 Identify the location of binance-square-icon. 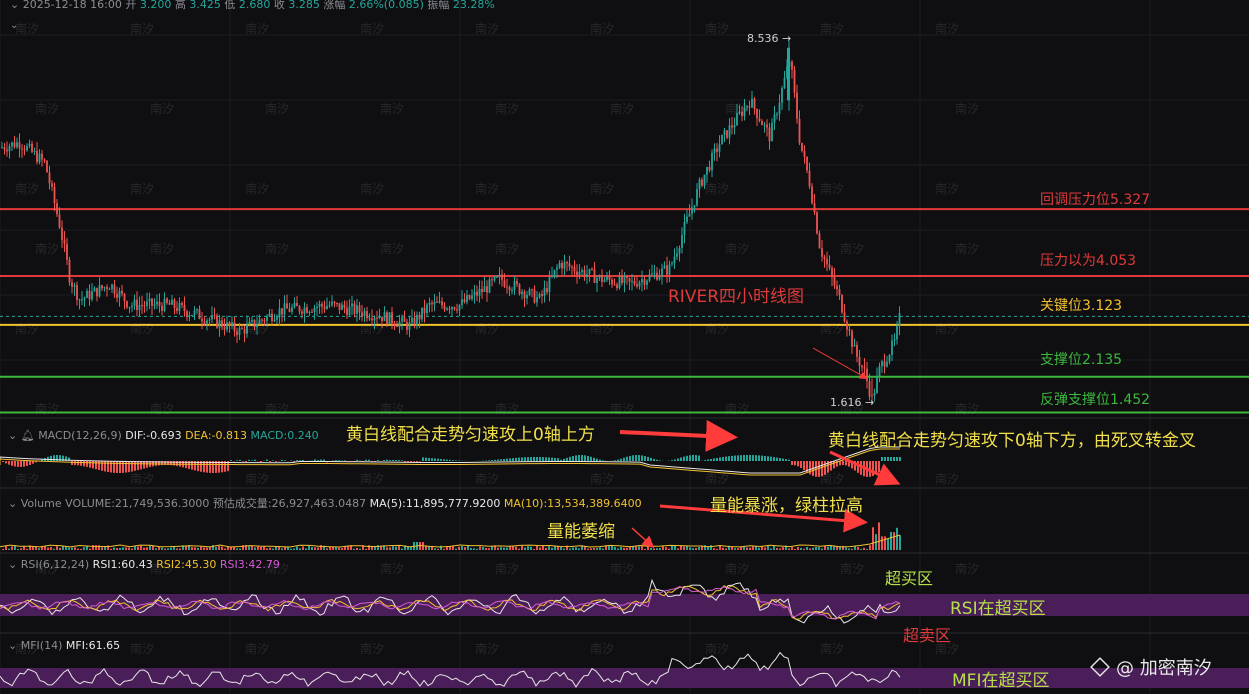
(1100, 667).